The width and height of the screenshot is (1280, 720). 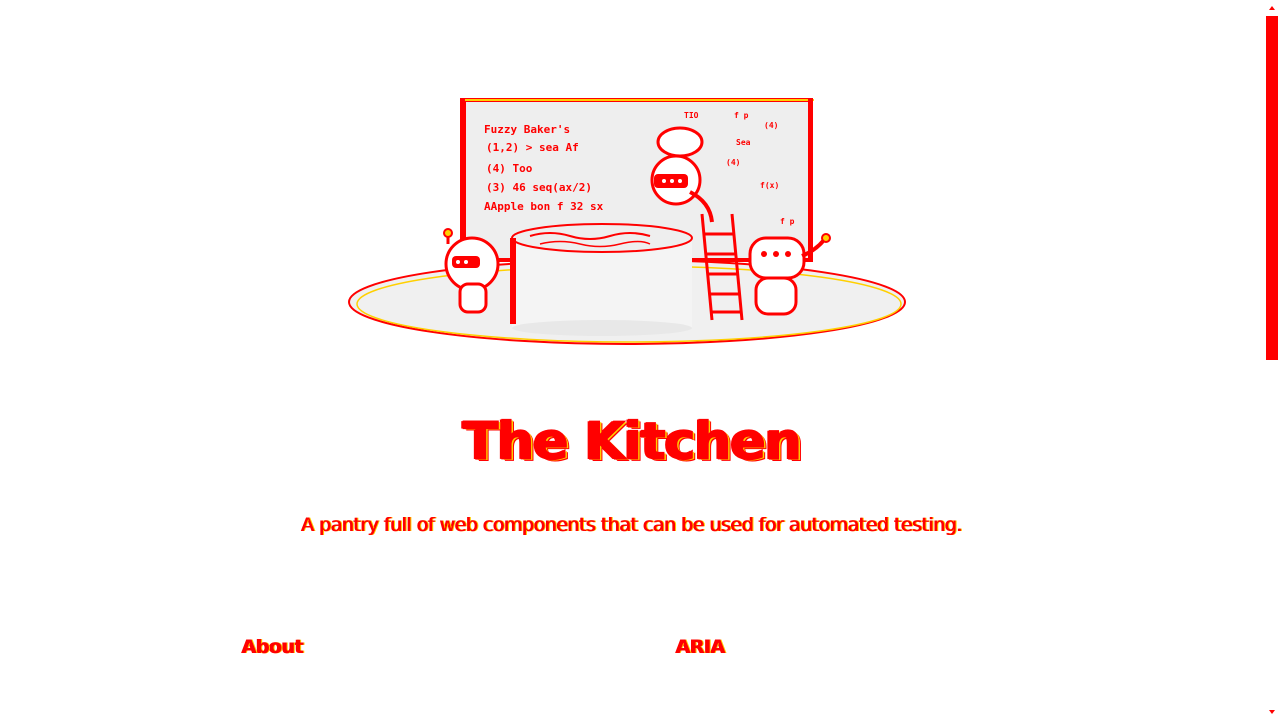 What do you see at coordinates (1272, 8) in the screenshot?
I see `arrow-up-icon` at bounding box center [1272, 8].